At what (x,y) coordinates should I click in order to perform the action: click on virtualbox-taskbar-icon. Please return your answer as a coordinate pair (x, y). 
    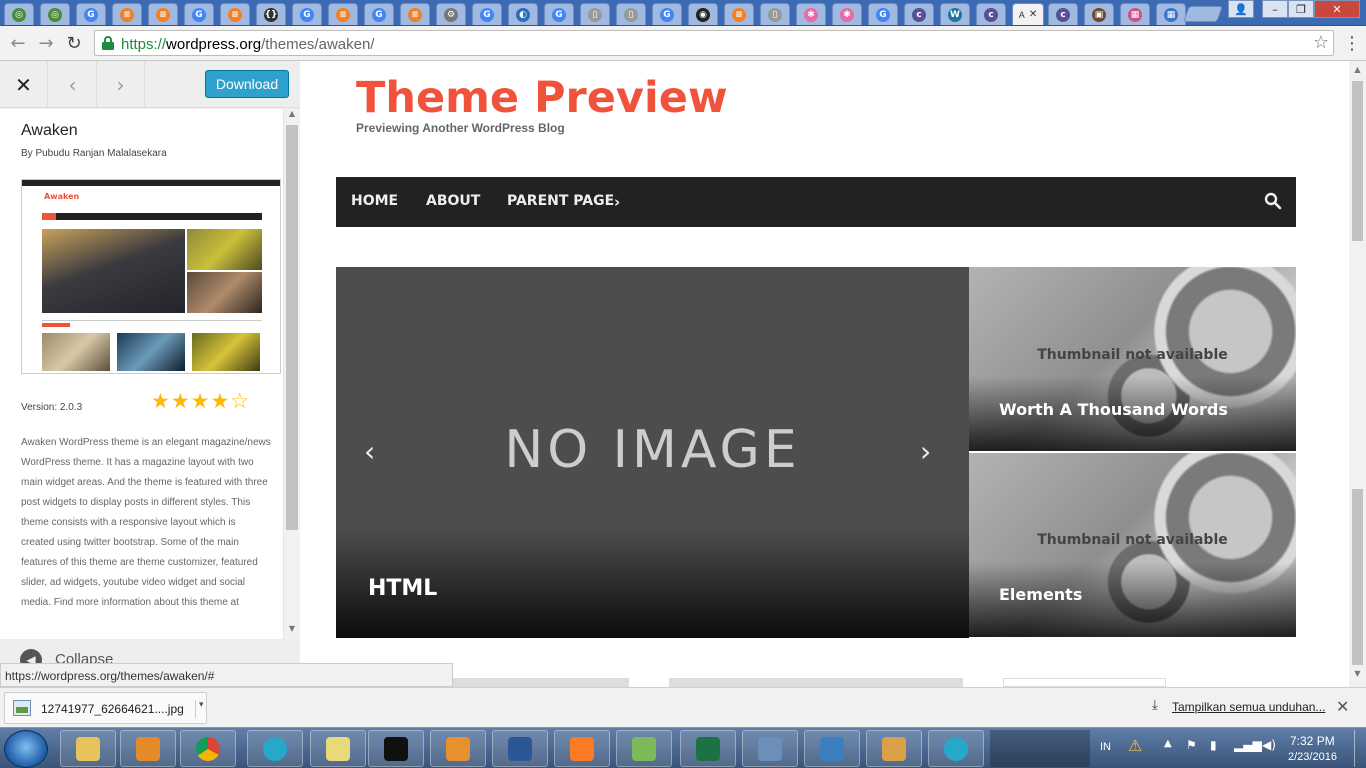
    Looking at the image, I should click on (832, 748).